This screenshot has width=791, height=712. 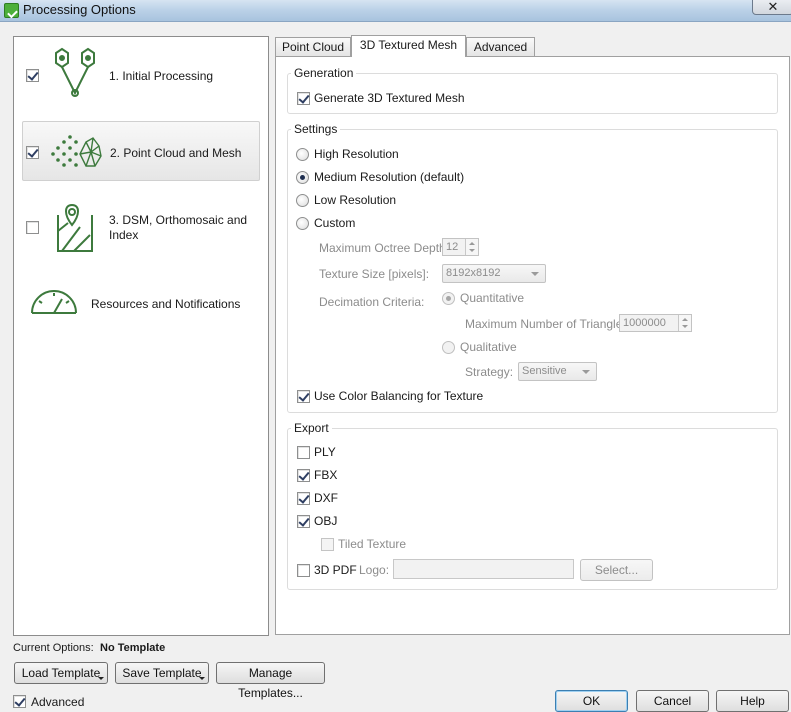 I want to click on settings-title: Settings, so click(x=316, y=129).